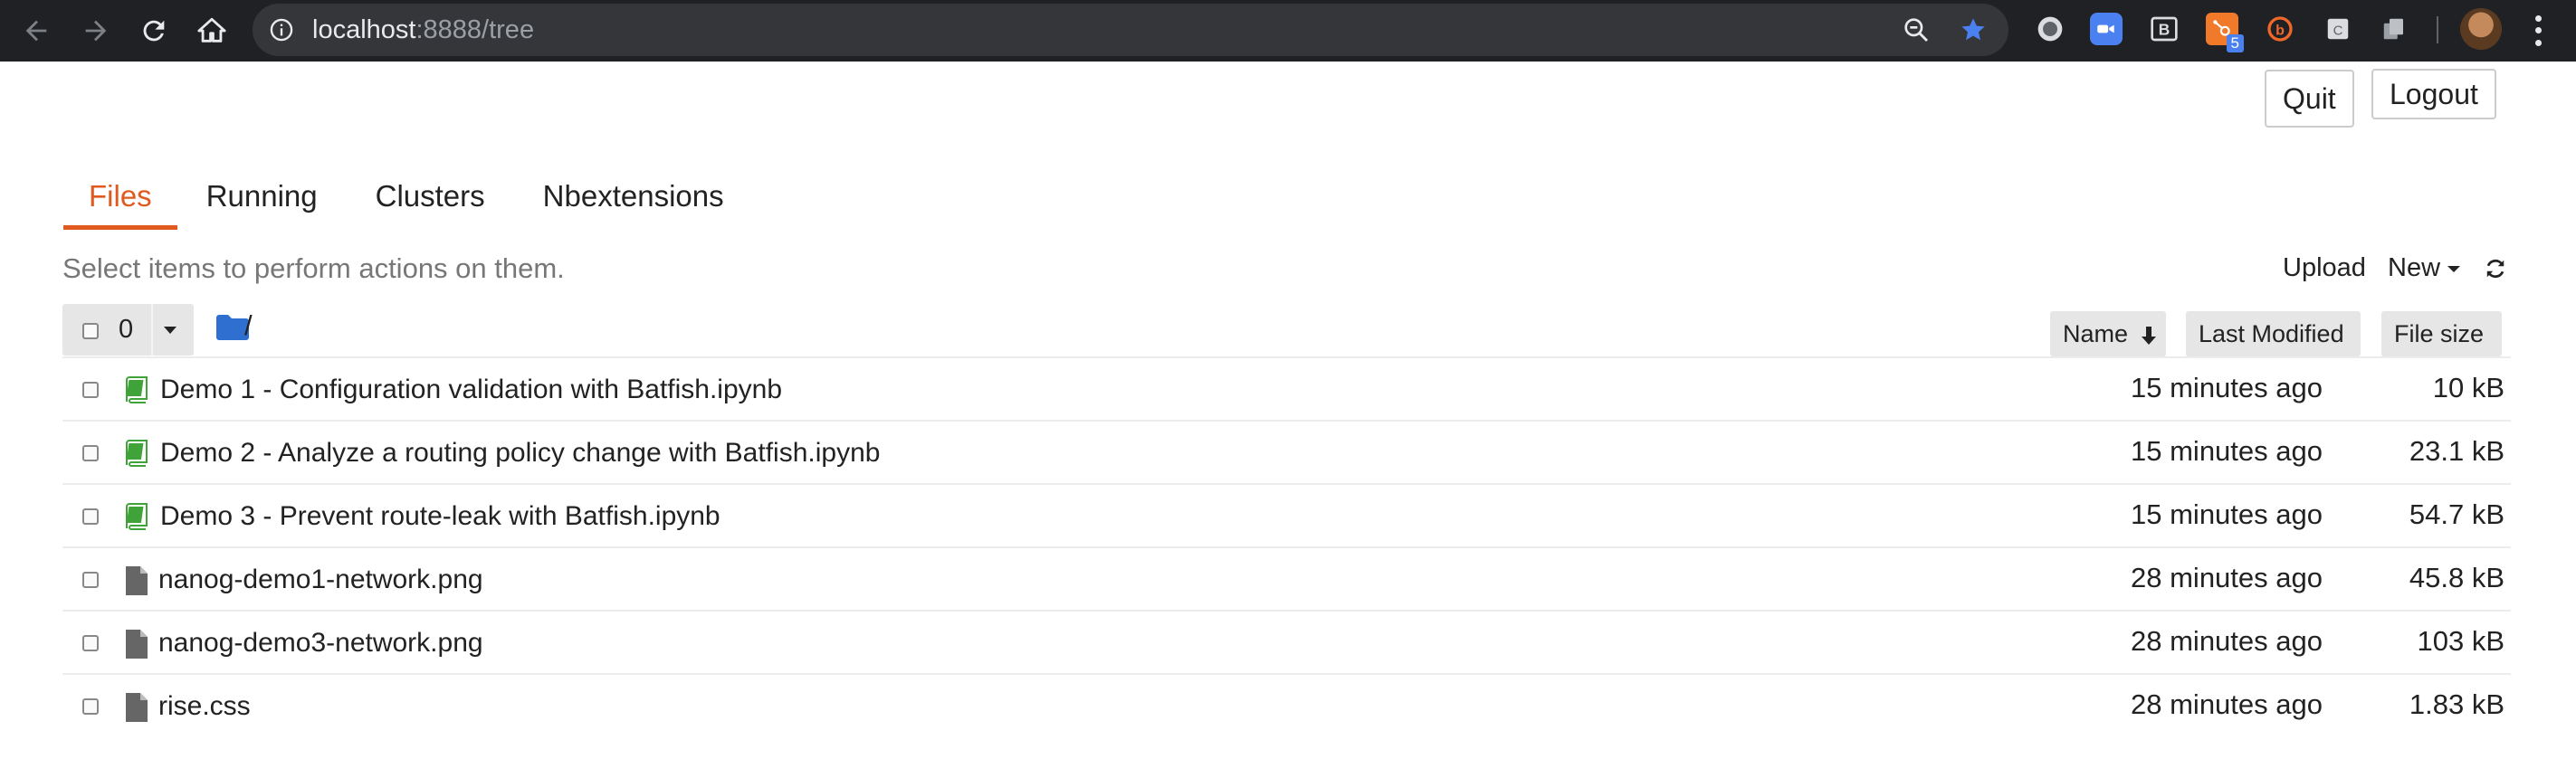 The width and height of the screenshot is (2576, 778). I want to click on file-size: 10 kB, so click(2468, 387).